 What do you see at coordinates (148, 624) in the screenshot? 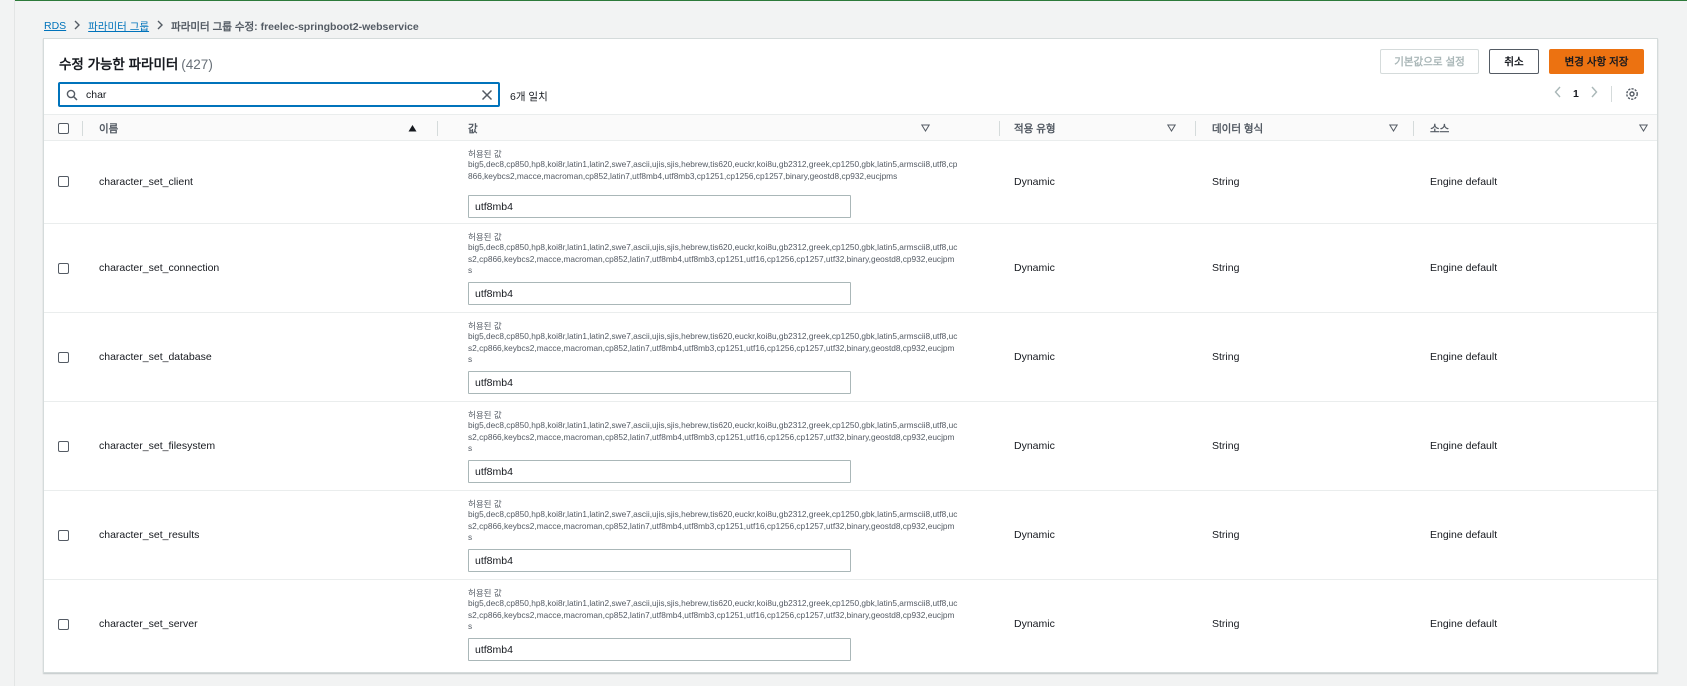
I see `parameter-name: character_set_server` at bounding box center [148, 624].